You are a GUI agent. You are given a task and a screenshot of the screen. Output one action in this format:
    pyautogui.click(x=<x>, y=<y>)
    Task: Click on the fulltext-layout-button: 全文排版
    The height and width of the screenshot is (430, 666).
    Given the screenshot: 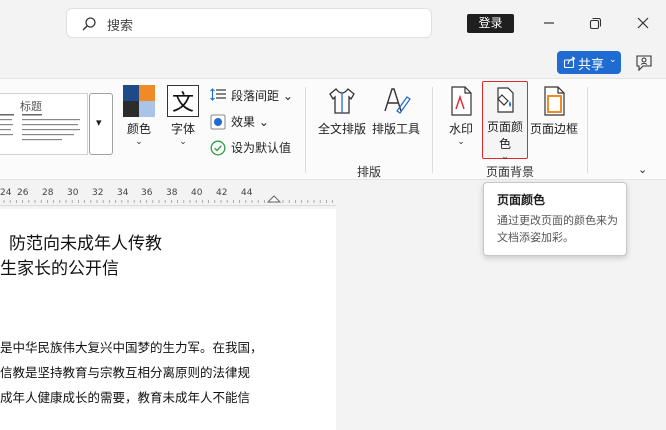 What is the action you would take?
    pyautogui.click(x=342, y=111)
    